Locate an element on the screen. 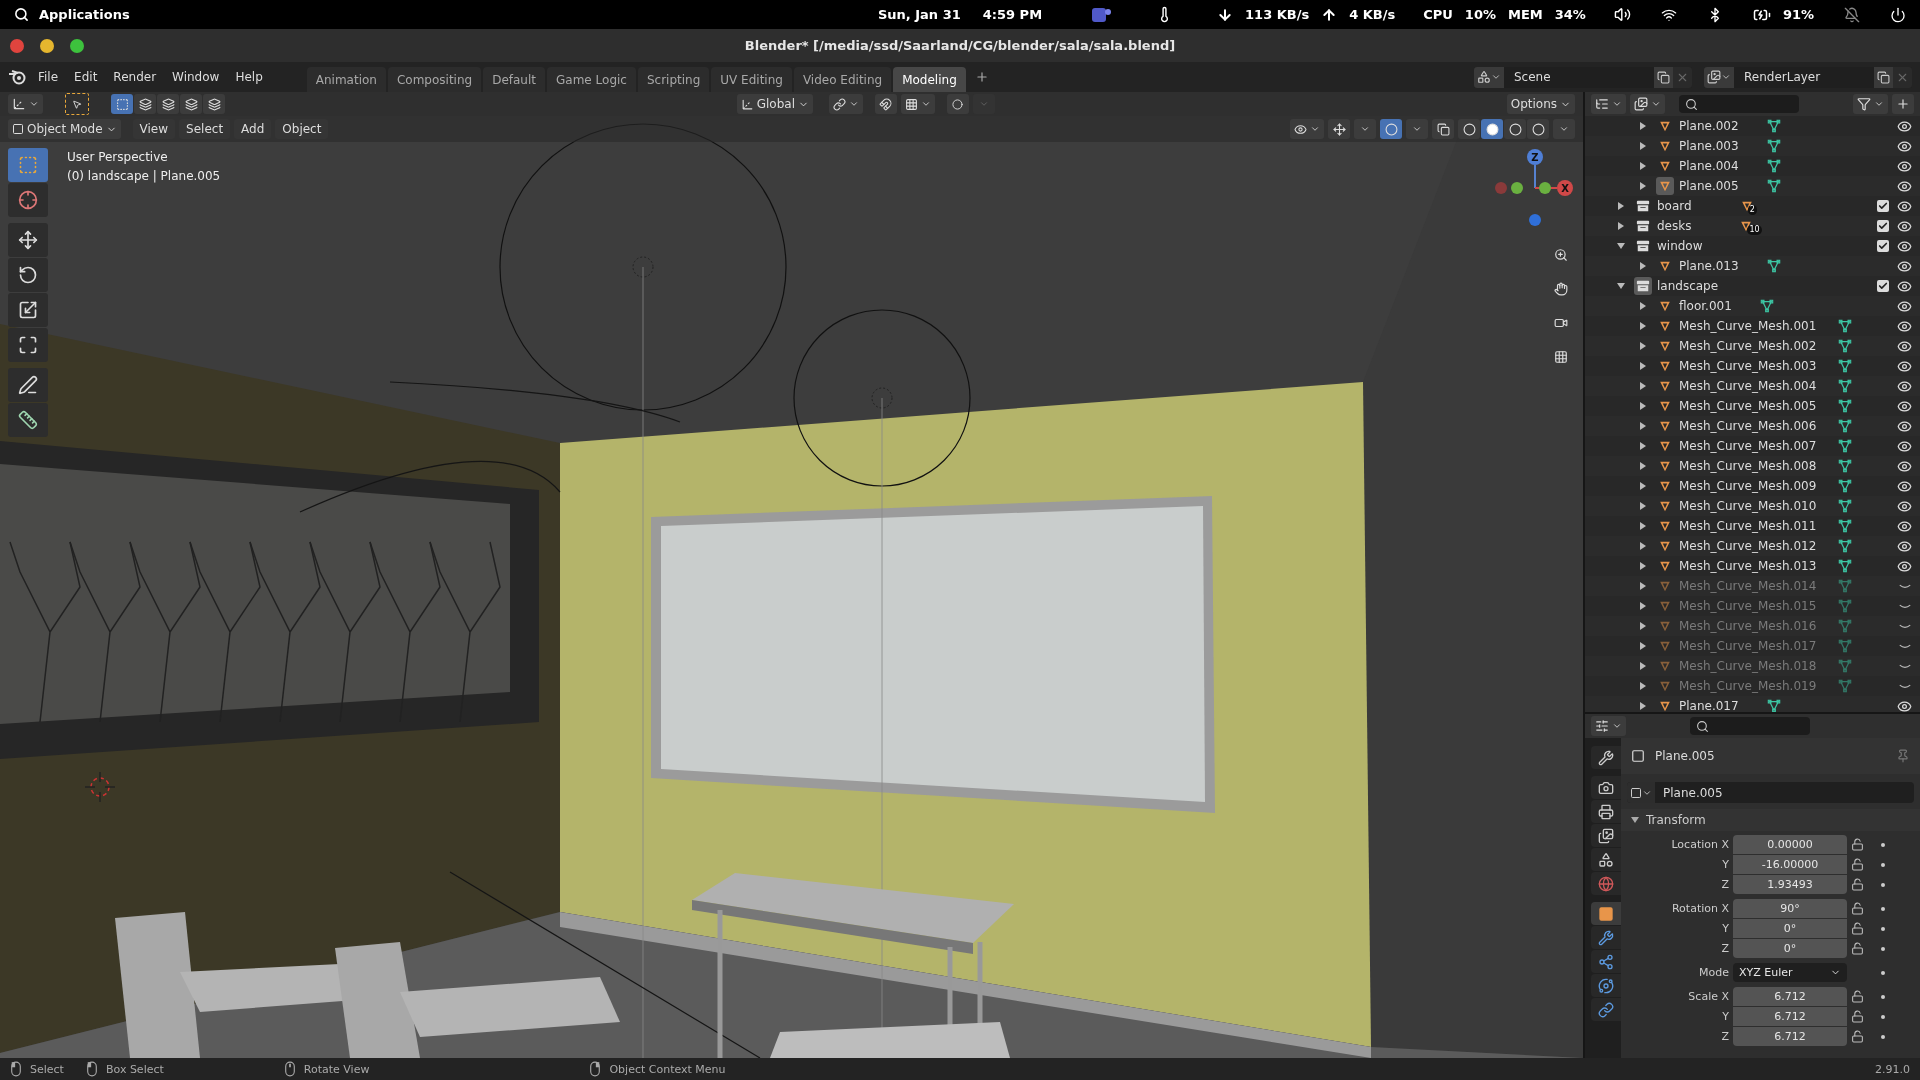  workspace-tab: UV Editing is located at coordinates (751, 79).